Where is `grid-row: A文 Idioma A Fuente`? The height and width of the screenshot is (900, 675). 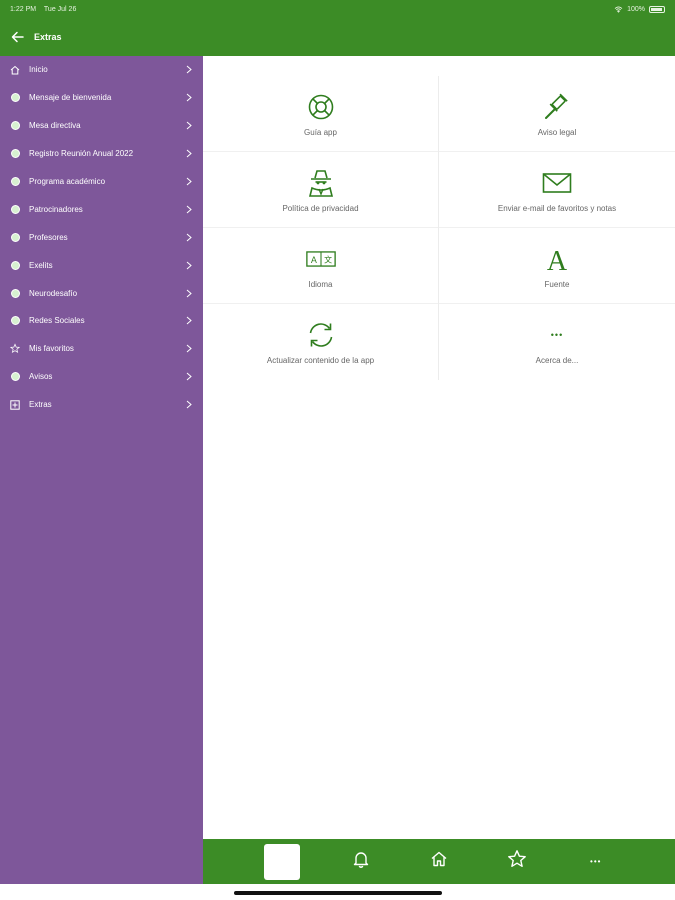 grid-row: A文 Idioma A Fuente is located at coordinates (439, 266).